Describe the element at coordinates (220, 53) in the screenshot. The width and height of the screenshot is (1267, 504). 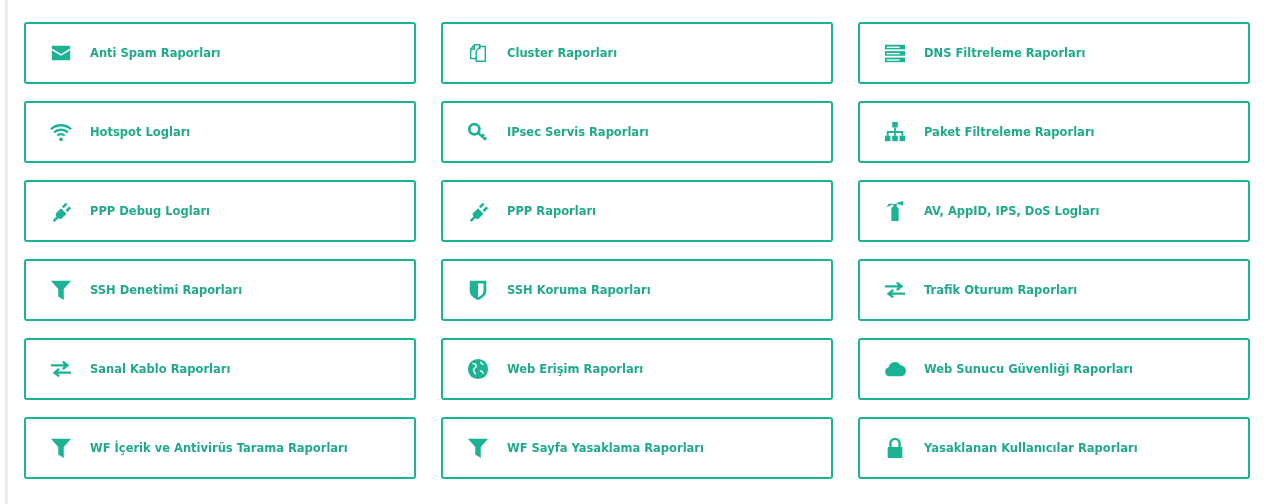
I see `report-link: Anti Spam Raporları` at that location.